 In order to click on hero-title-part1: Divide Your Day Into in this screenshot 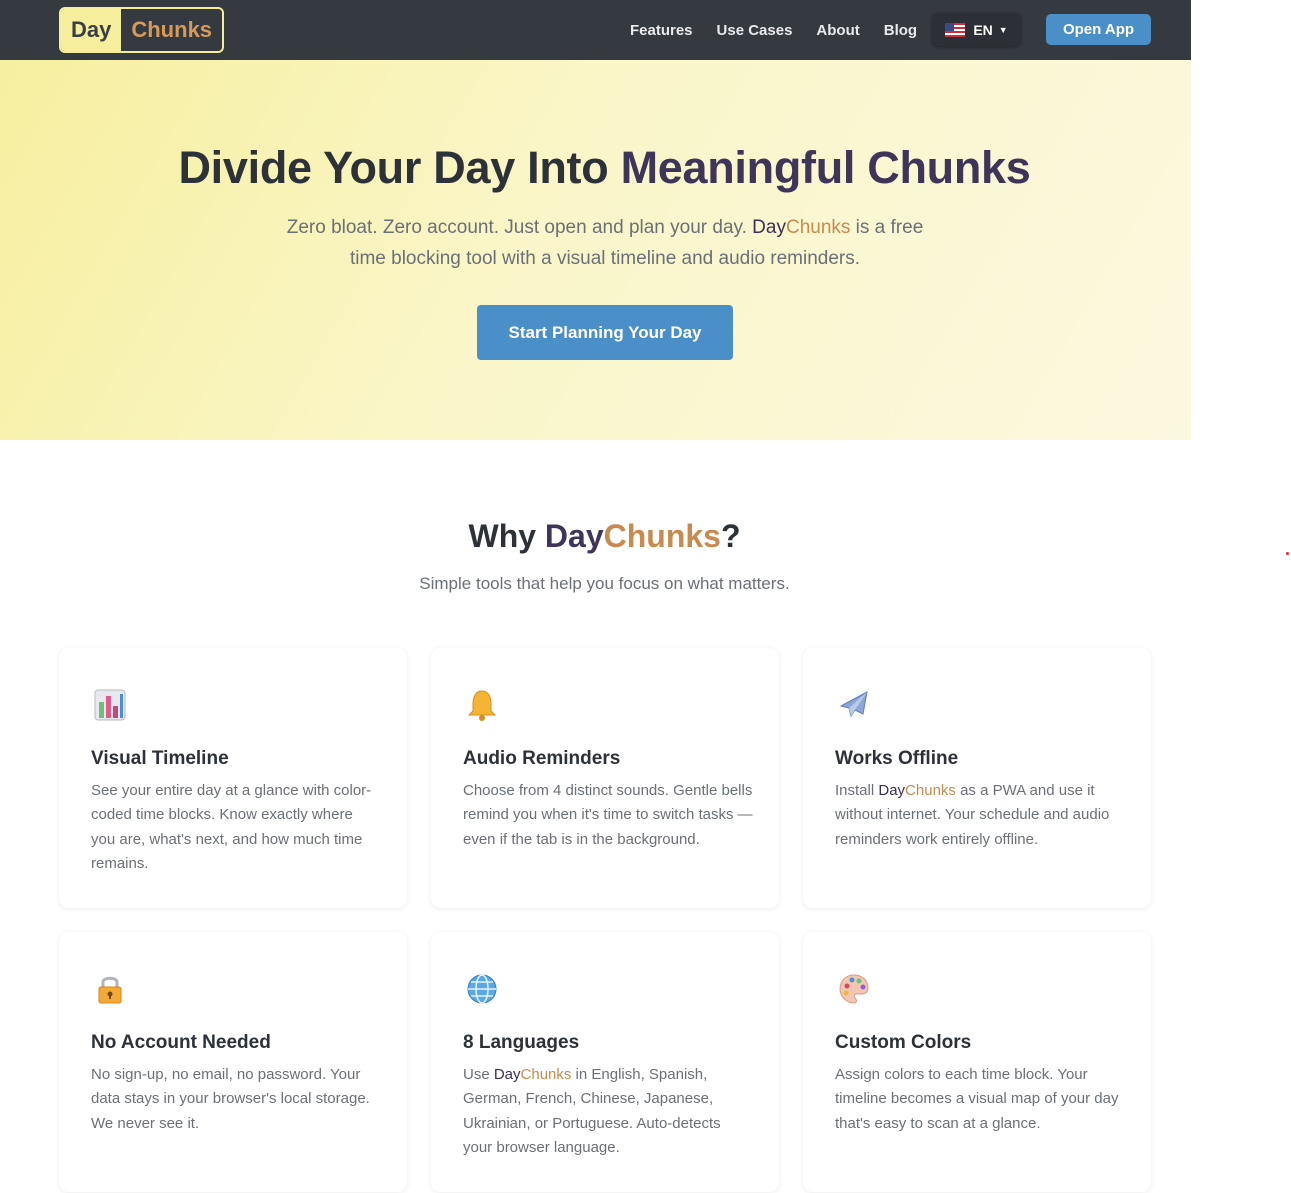, I will do `click(399, 167)`.